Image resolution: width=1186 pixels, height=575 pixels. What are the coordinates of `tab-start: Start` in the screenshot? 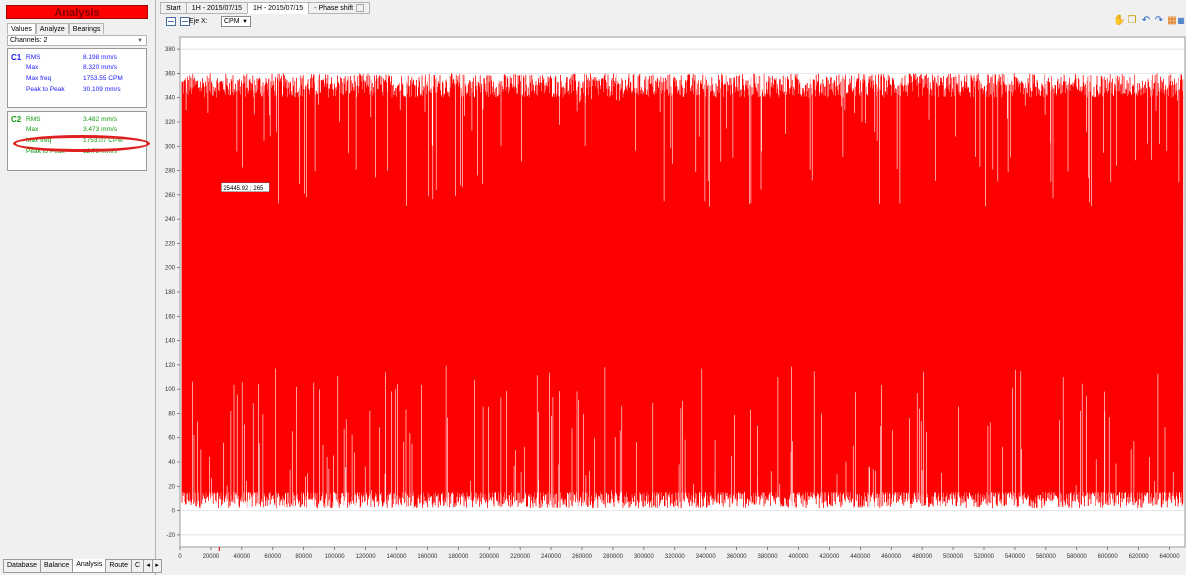 It's located at (173, 8).